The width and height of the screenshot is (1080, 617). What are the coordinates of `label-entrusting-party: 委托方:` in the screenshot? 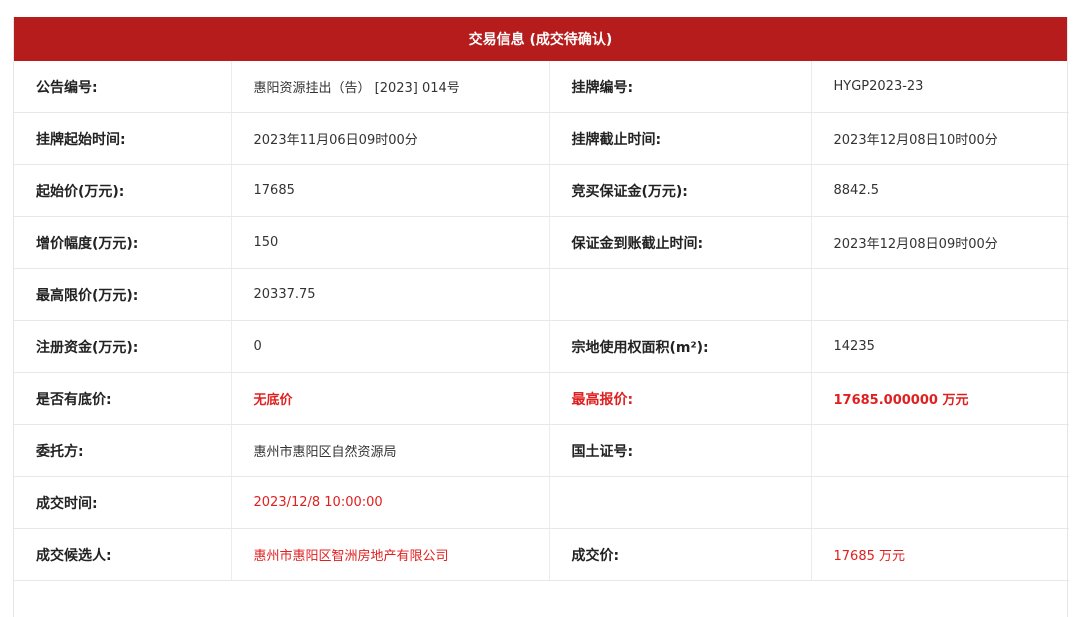 It's located at (123, 450).